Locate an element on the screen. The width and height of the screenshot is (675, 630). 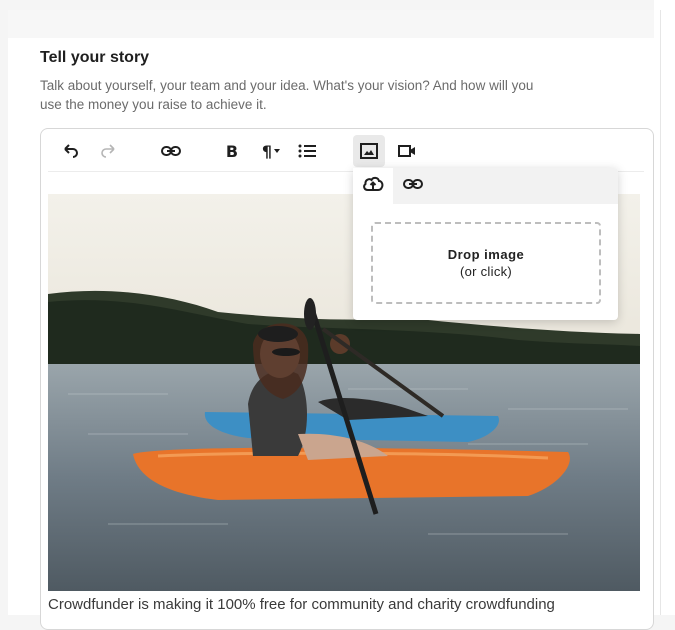
right-divider is located at coordinates (660, 312).